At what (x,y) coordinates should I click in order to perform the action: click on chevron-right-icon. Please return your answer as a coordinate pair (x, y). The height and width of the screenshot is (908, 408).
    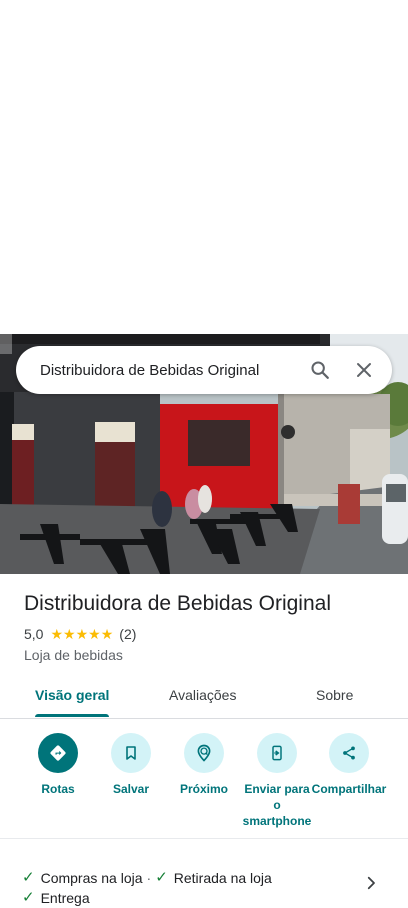
    Looking at the image, I should click on (371, 885).